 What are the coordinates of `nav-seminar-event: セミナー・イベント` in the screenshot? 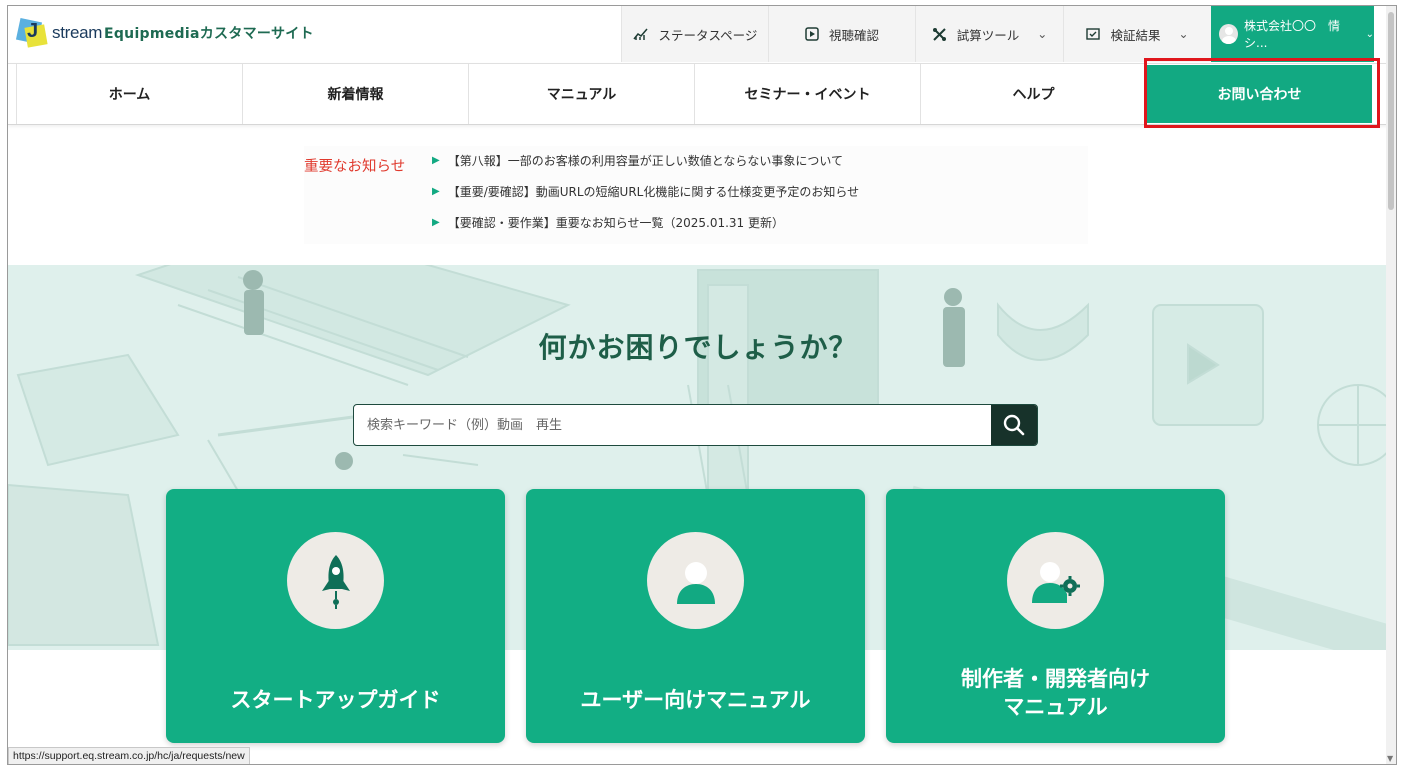 It's located at (807, 94).